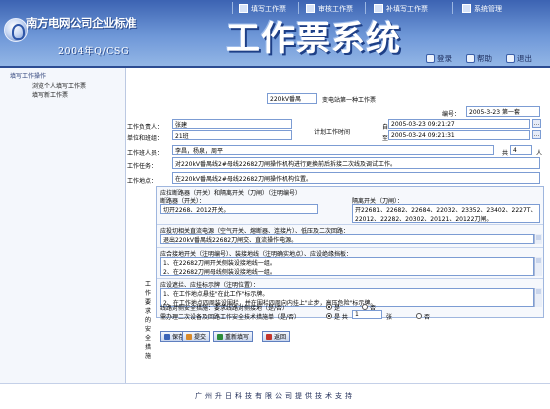 Image resolution: width=550 pixels, height=409 pixels. I want to click on substation-input: 220kV番禺, so click(292, 98).